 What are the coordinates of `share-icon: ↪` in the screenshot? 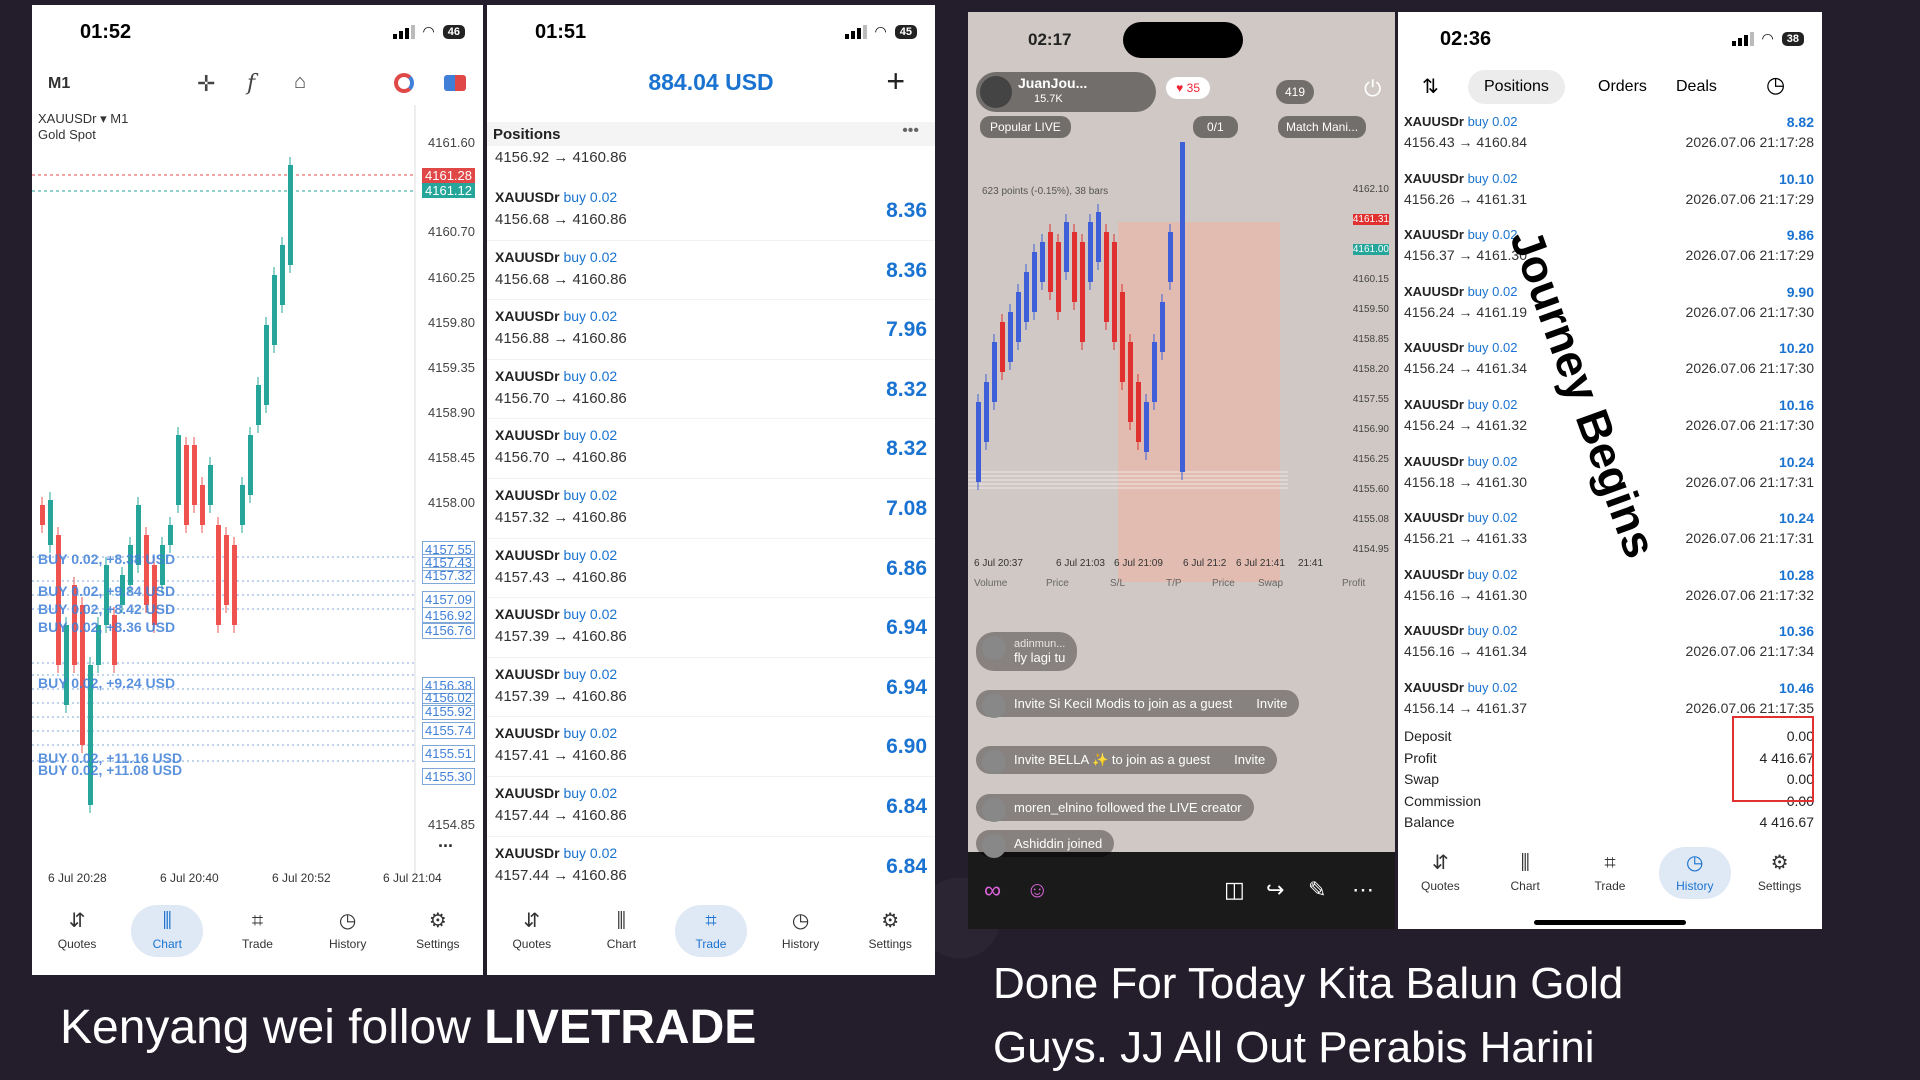 It's located at (1275, 890).